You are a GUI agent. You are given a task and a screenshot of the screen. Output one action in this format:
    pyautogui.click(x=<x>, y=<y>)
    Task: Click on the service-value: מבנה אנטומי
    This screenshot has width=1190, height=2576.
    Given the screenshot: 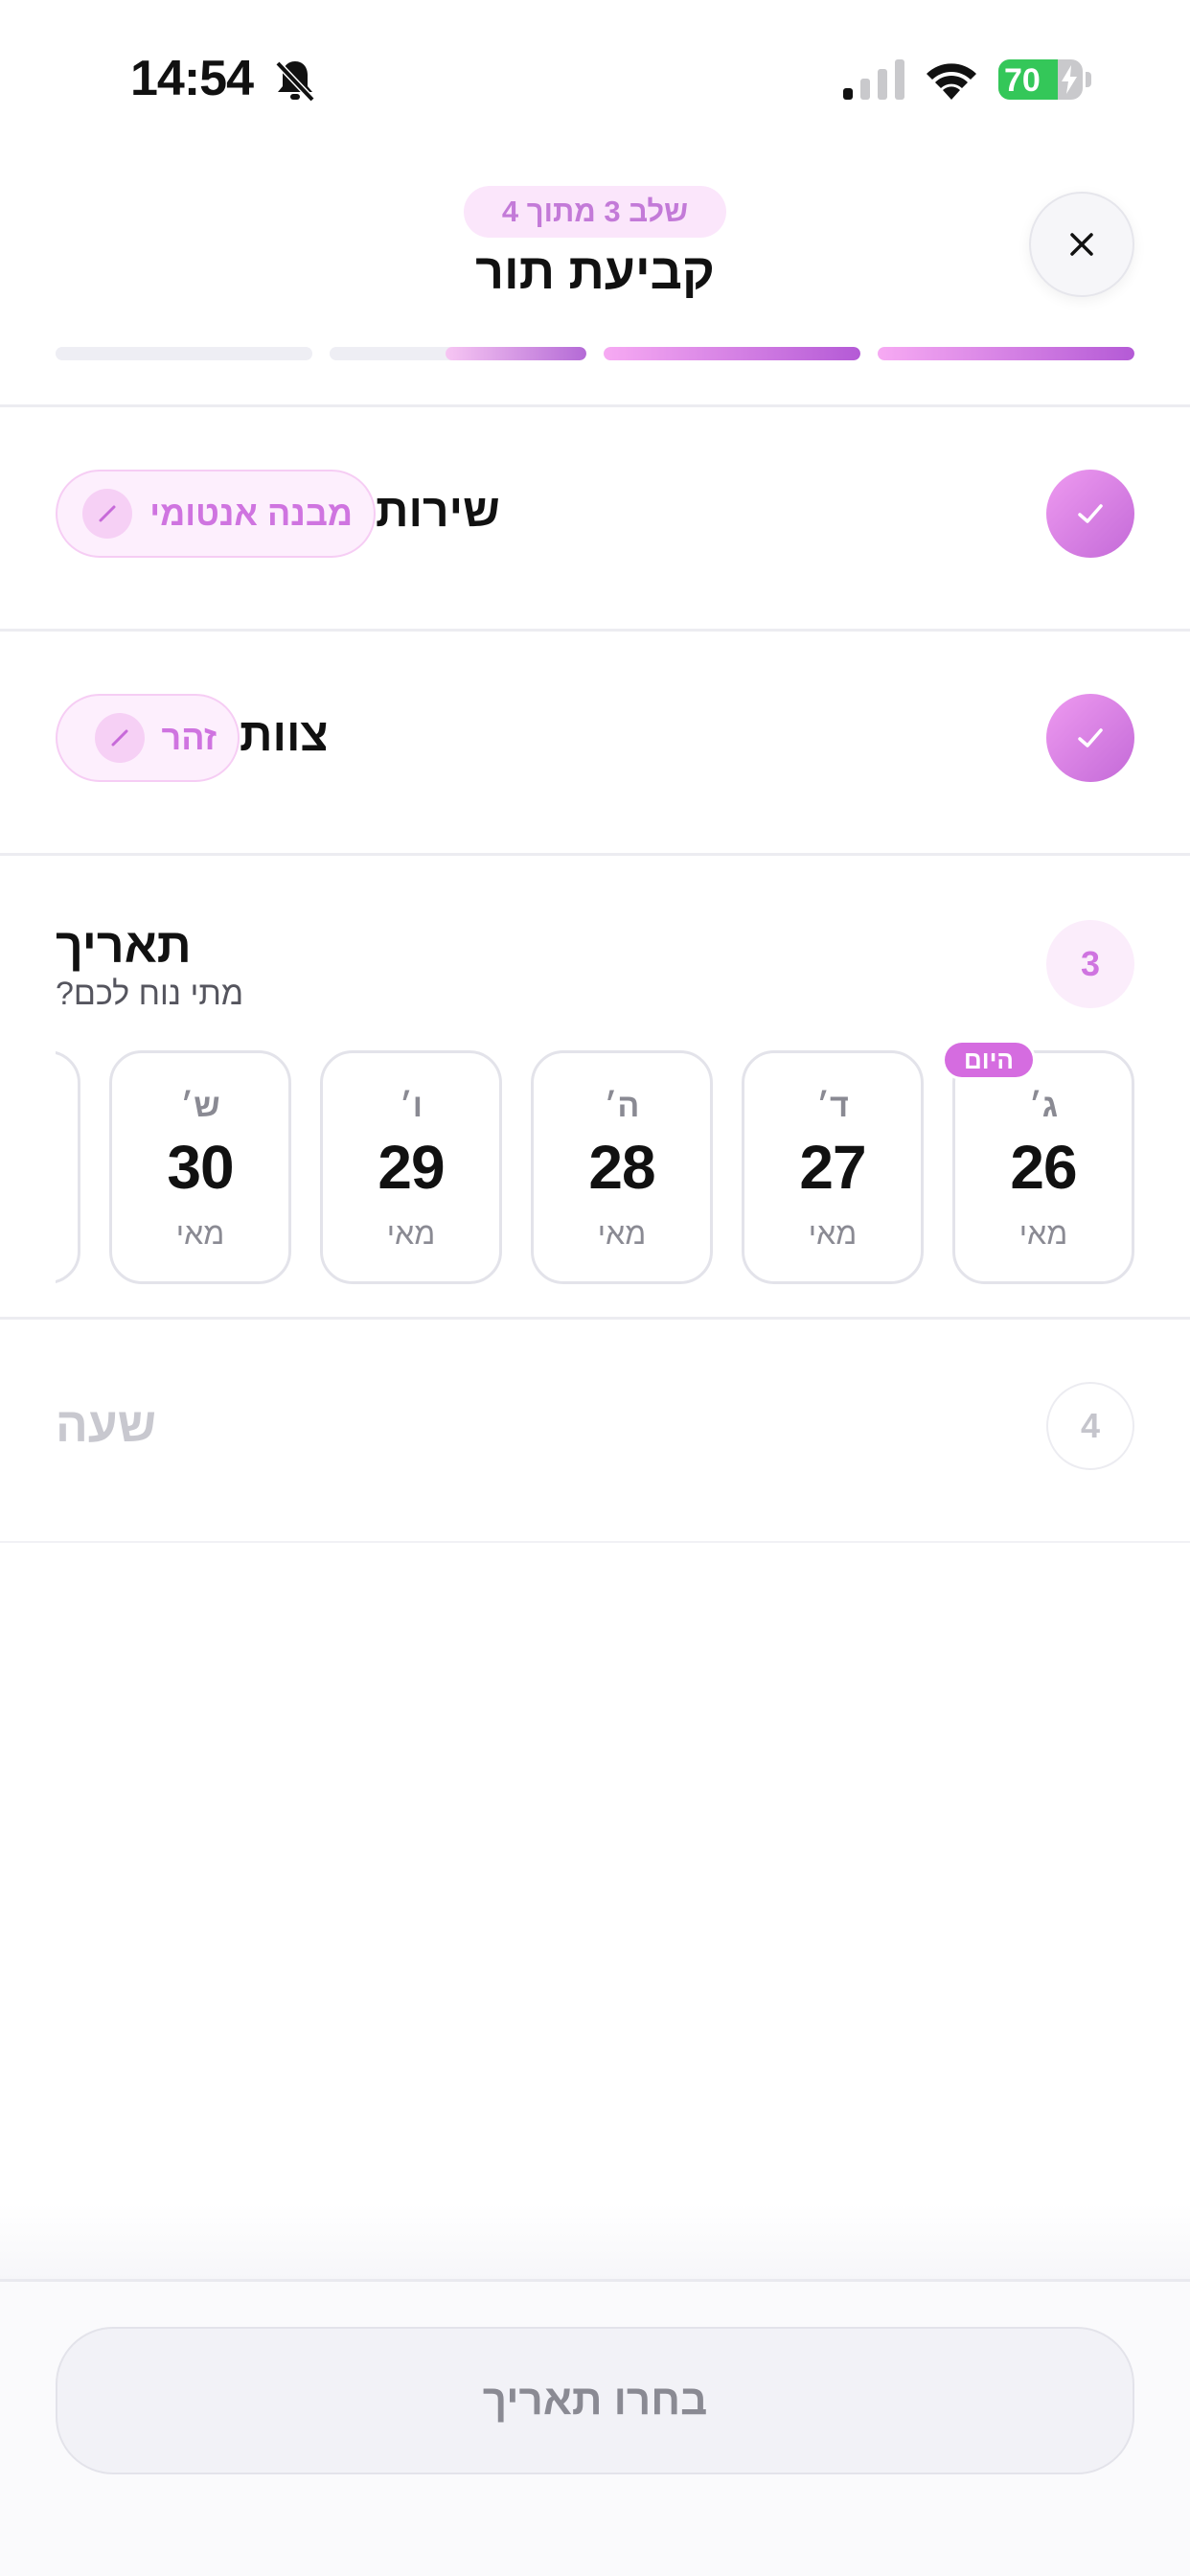 What is the action you would take?
    pyautogui.click(x=251, y=513)
    